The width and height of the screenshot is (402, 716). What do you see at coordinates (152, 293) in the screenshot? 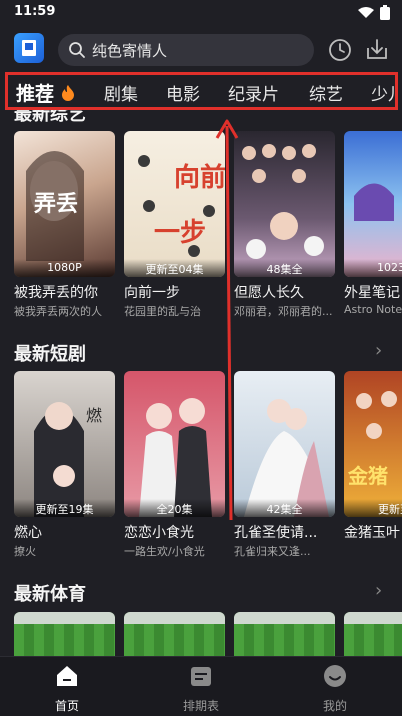
I see `card-title: 向前一步` at bounding box center [152, 293].